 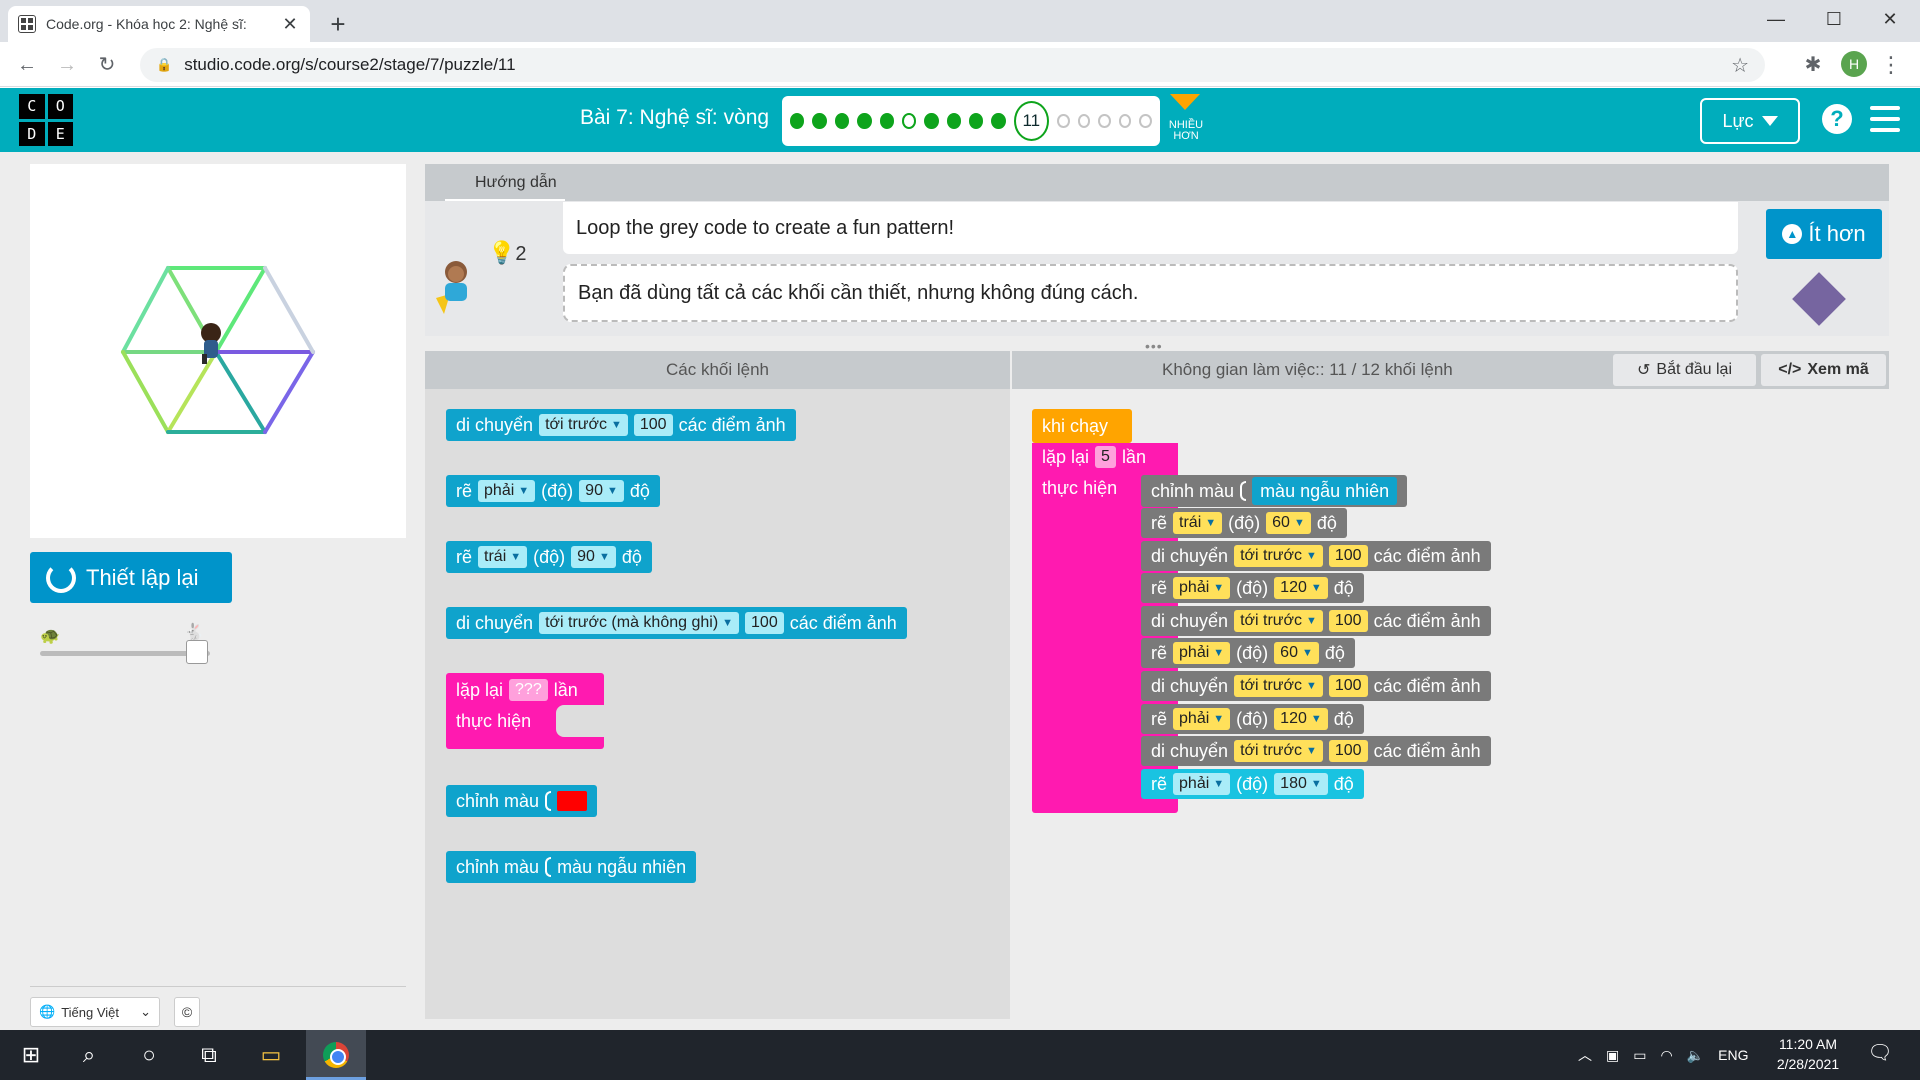 I want to click on turn-block: rẽ phải ▼ (độ) 180 ▼ độ, so click(x=1252, y=784).